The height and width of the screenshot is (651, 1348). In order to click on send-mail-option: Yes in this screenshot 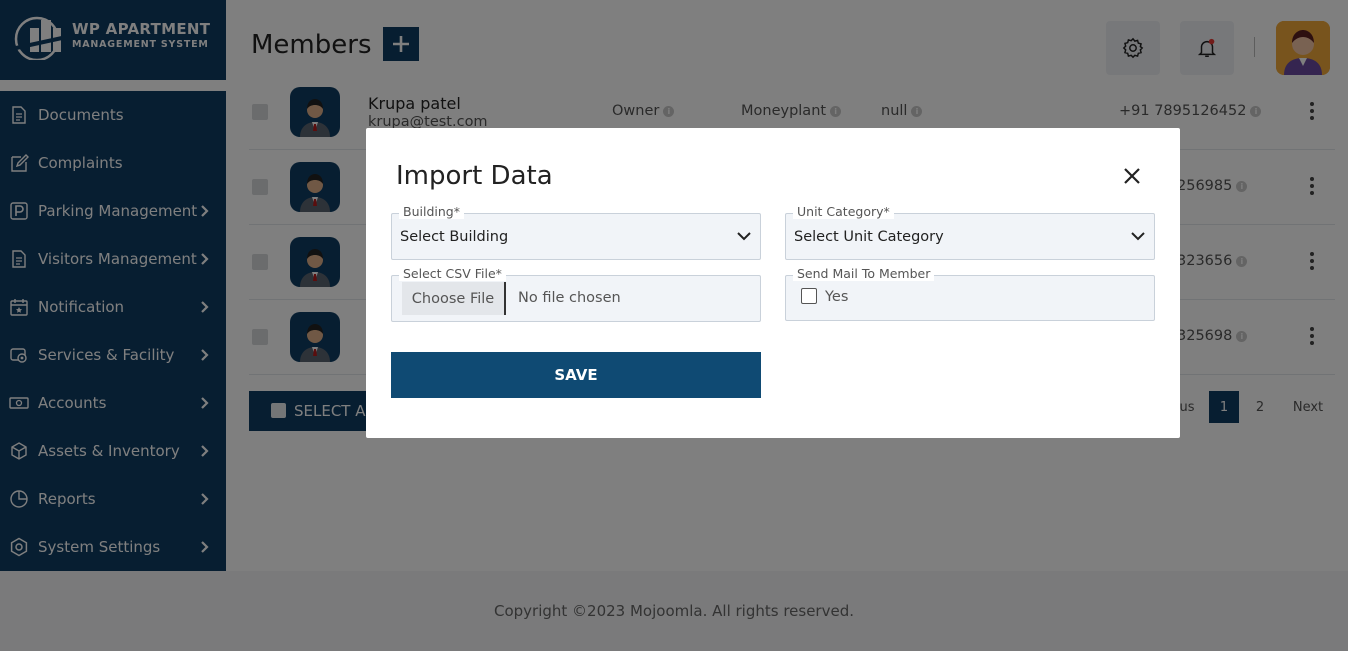, I will do `click(836, 297)`.